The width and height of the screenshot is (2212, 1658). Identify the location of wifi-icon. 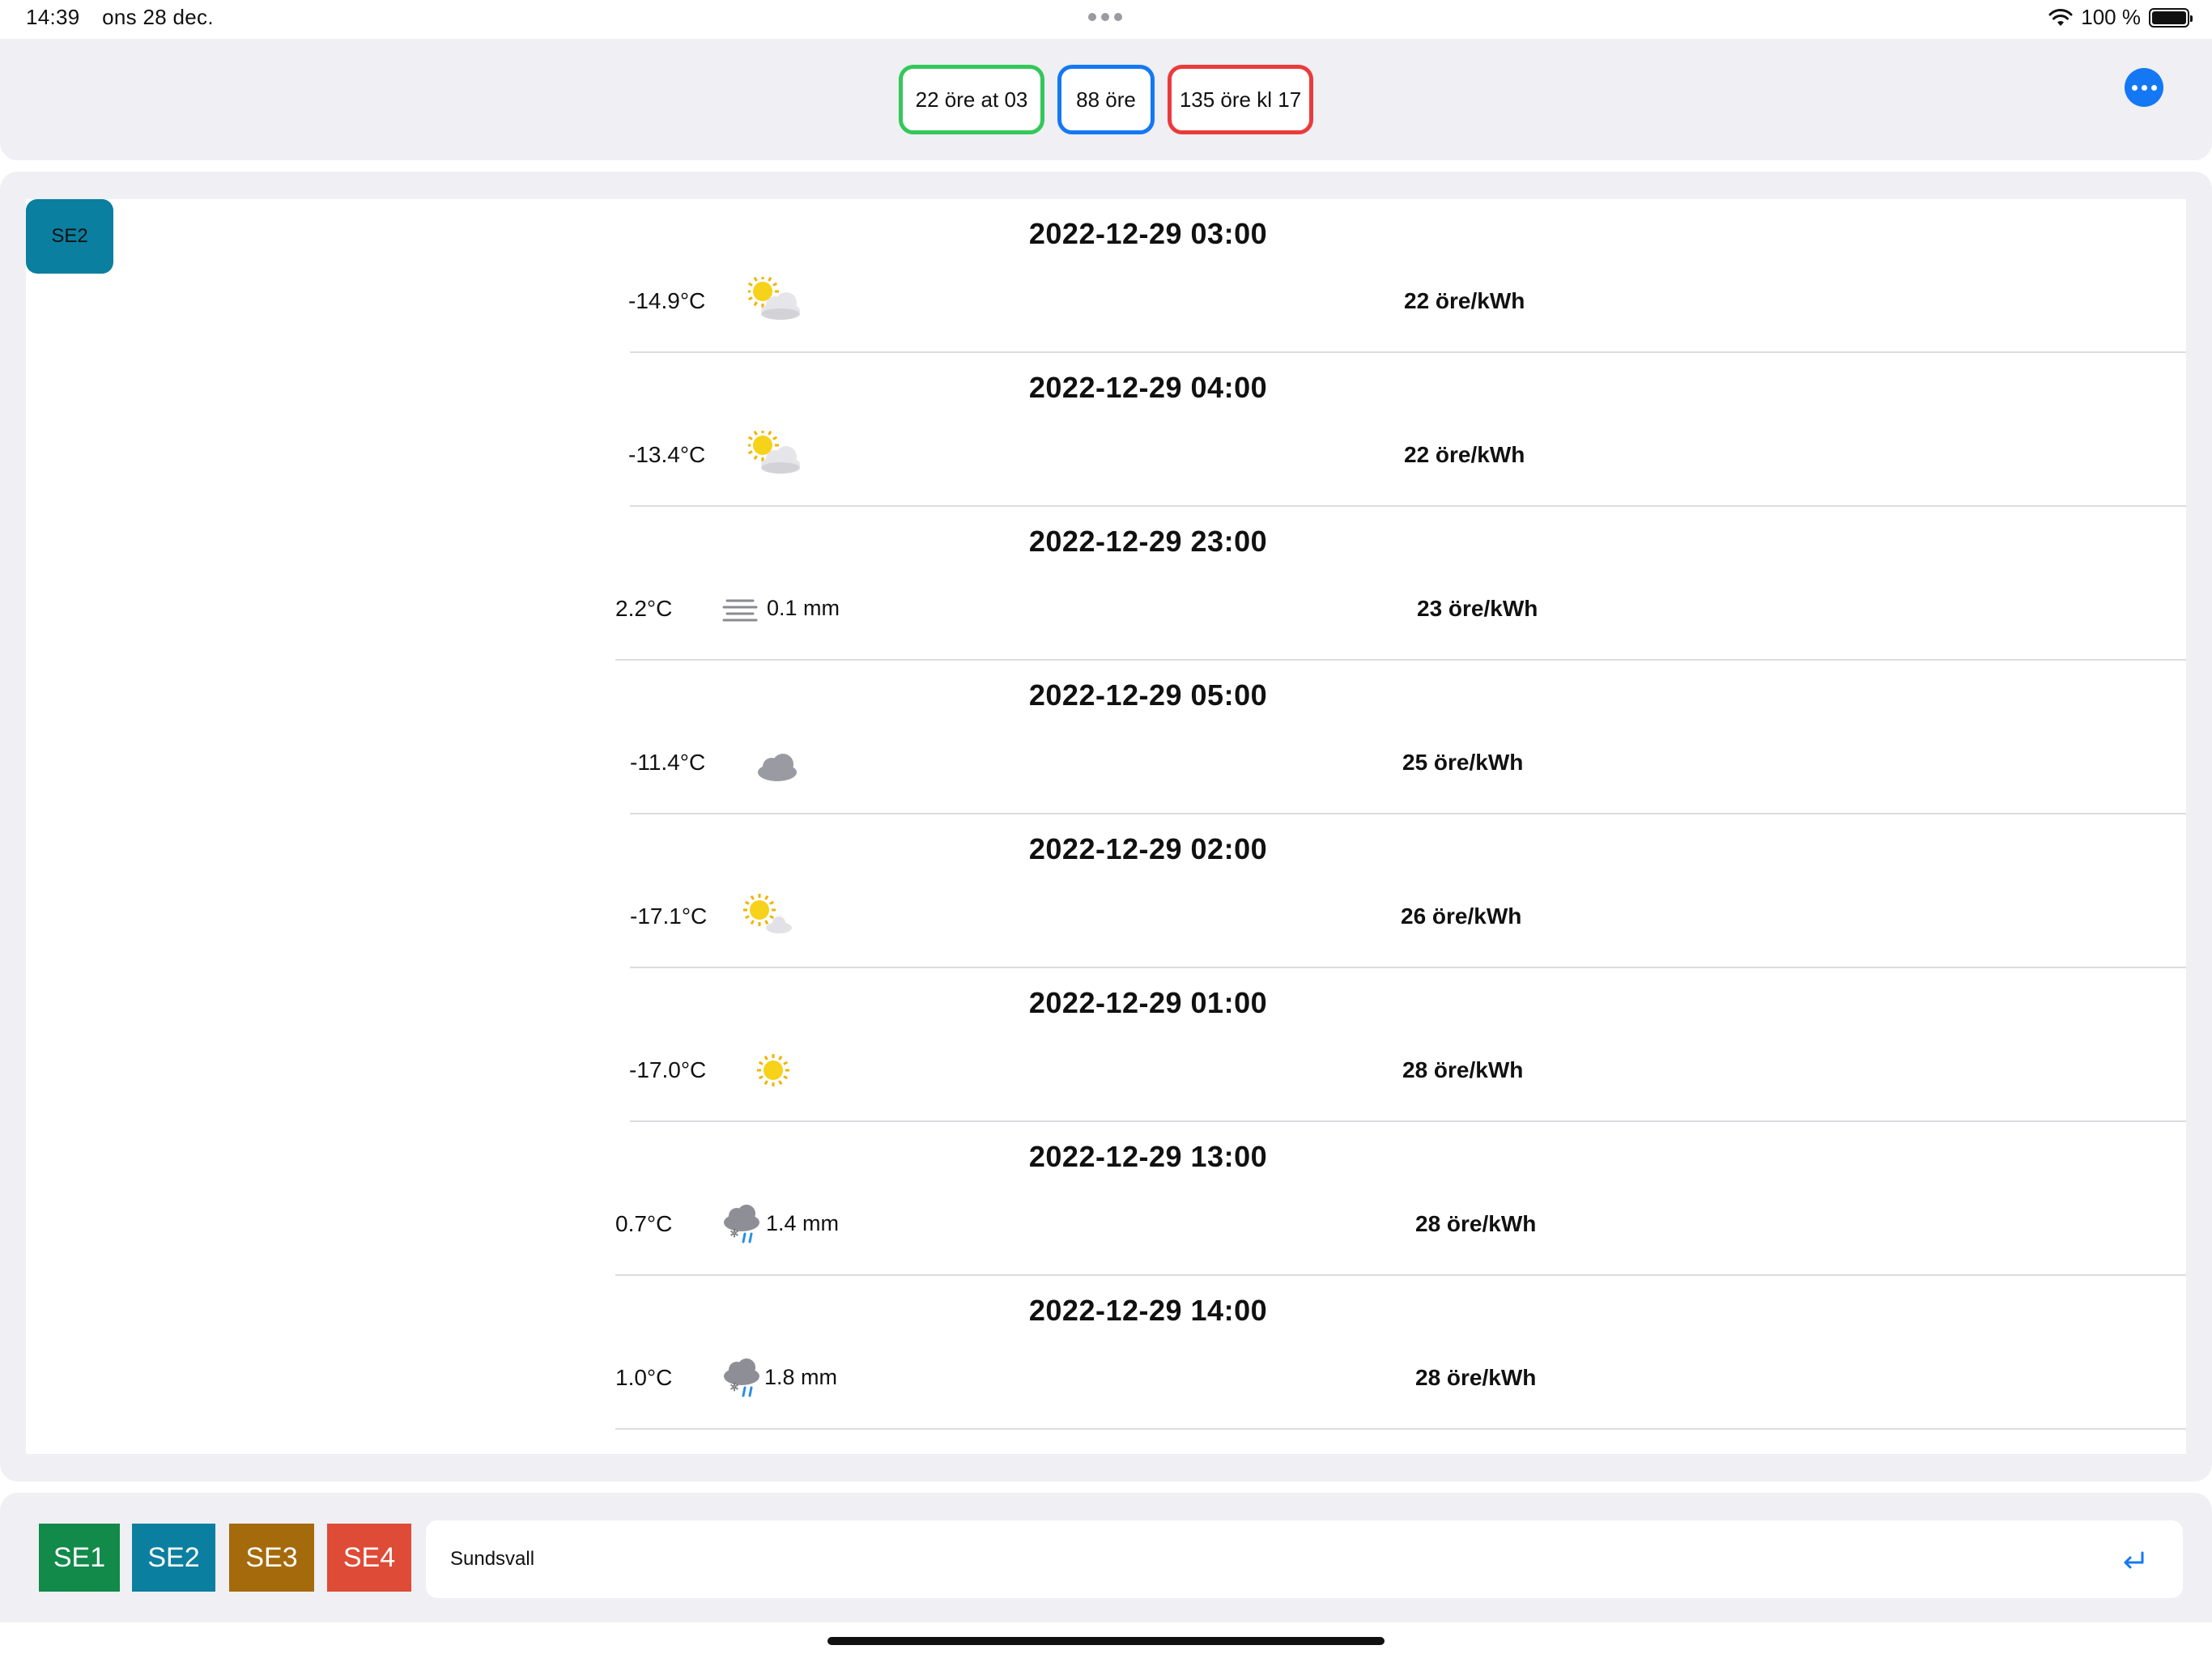
(2061, 17).